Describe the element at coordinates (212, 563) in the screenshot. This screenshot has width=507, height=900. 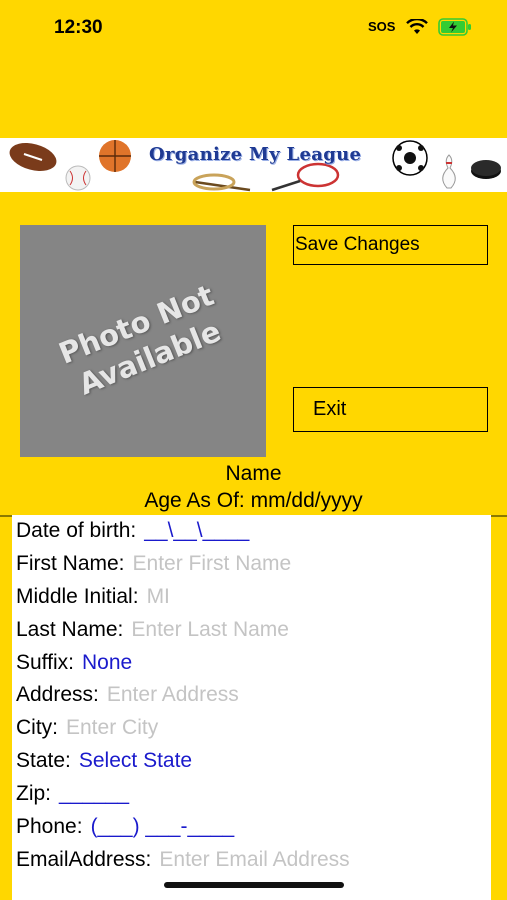
I see `first-name-input: Enter First Name` at that location.